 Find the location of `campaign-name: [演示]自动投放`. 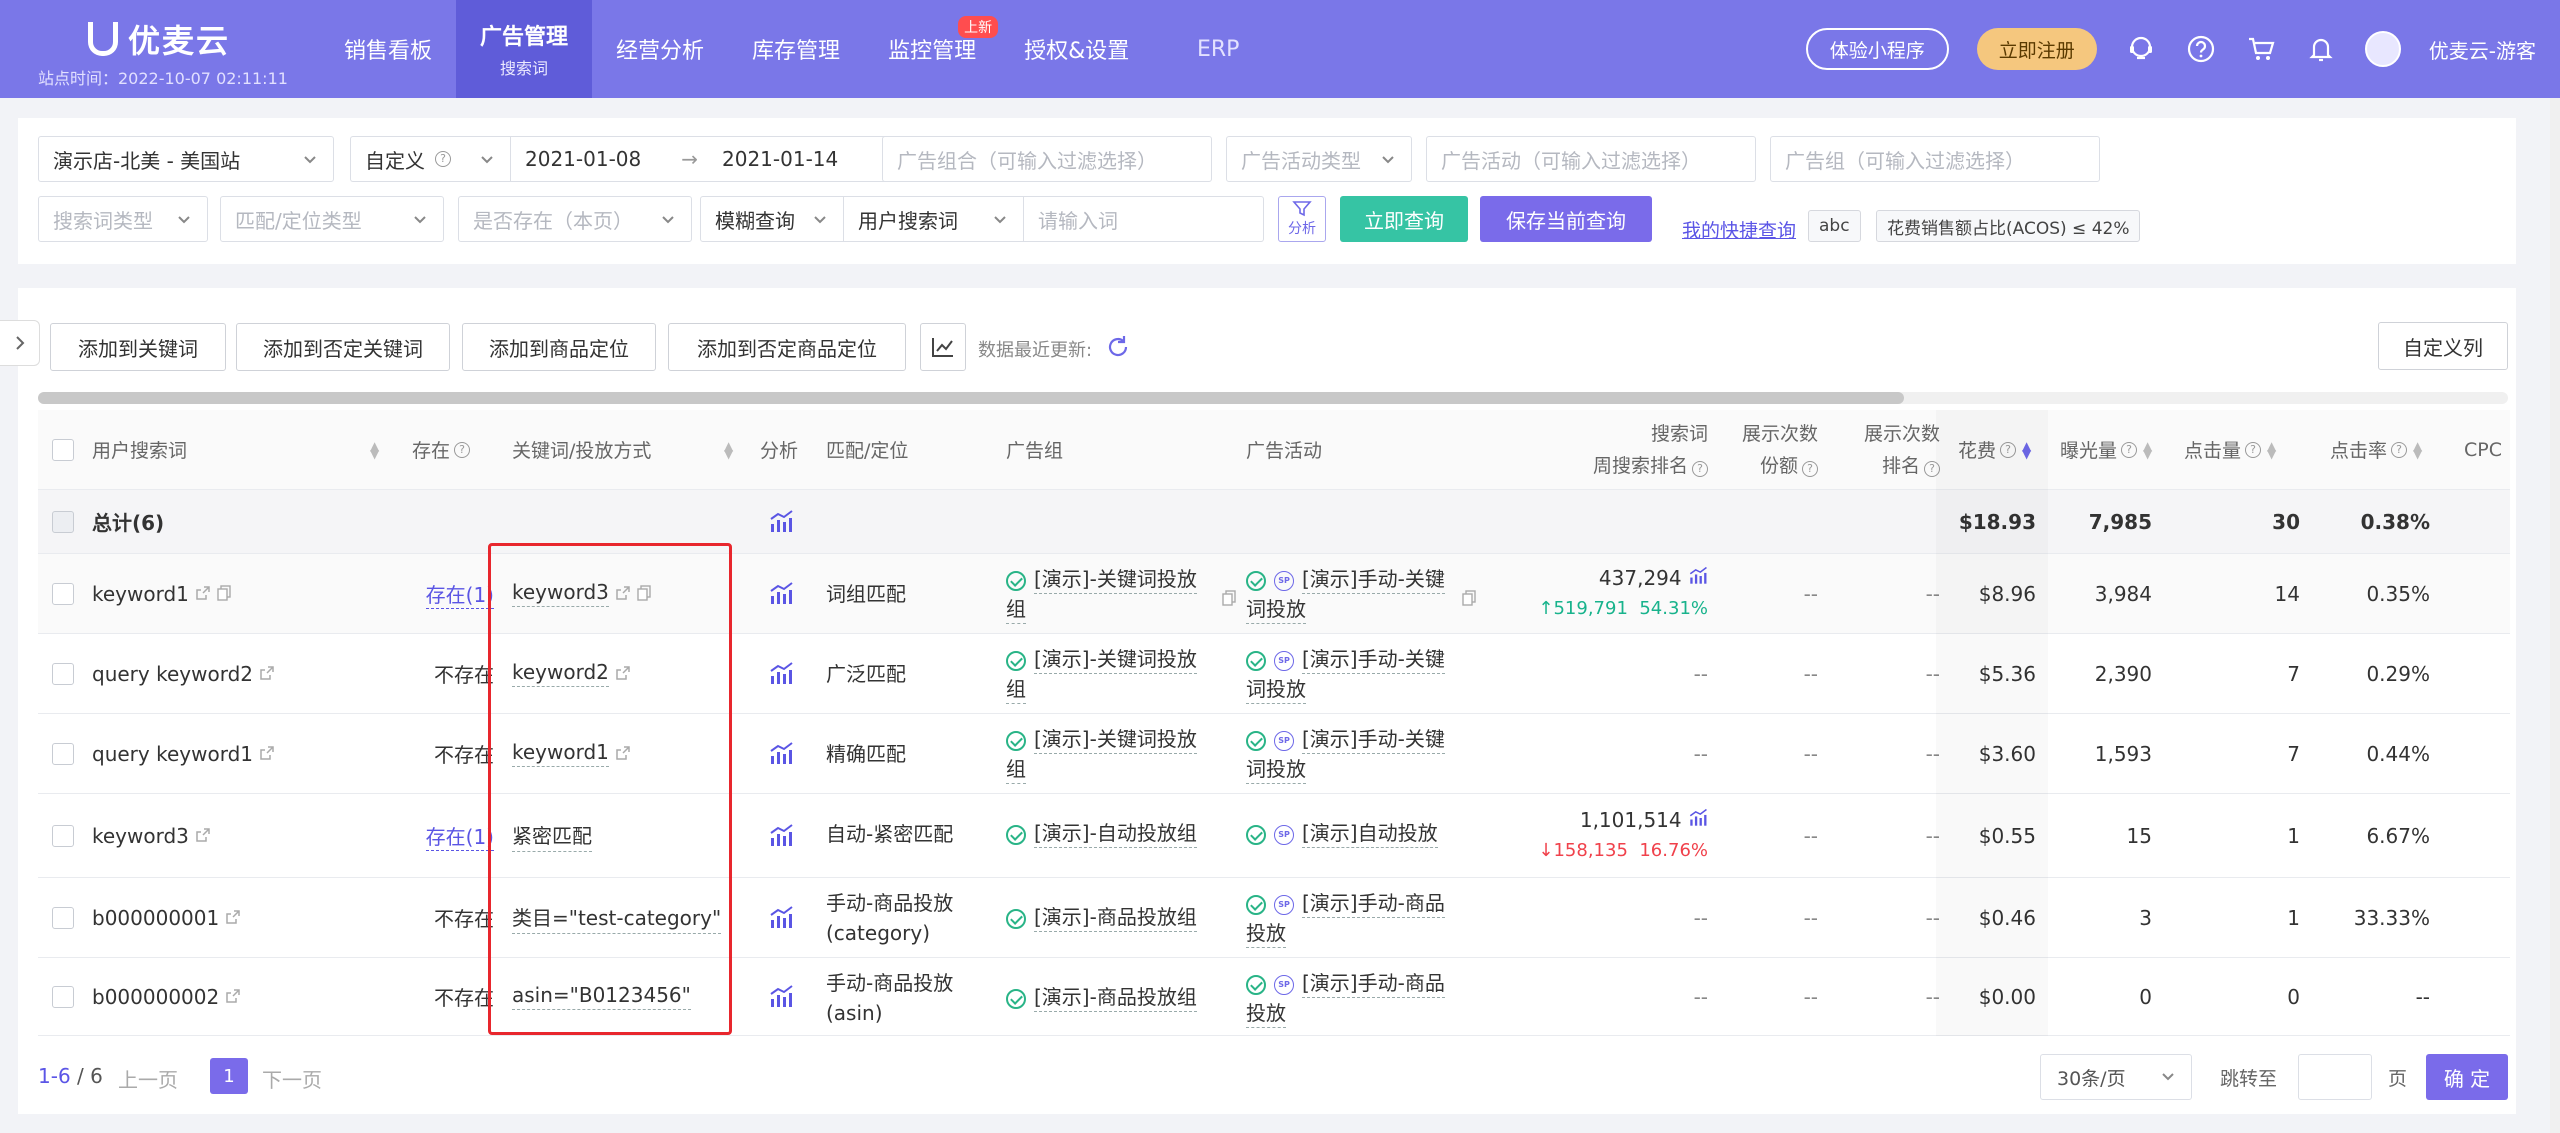

campaign-name: [演示]自动投放 is located at coordinates (1370, 834).